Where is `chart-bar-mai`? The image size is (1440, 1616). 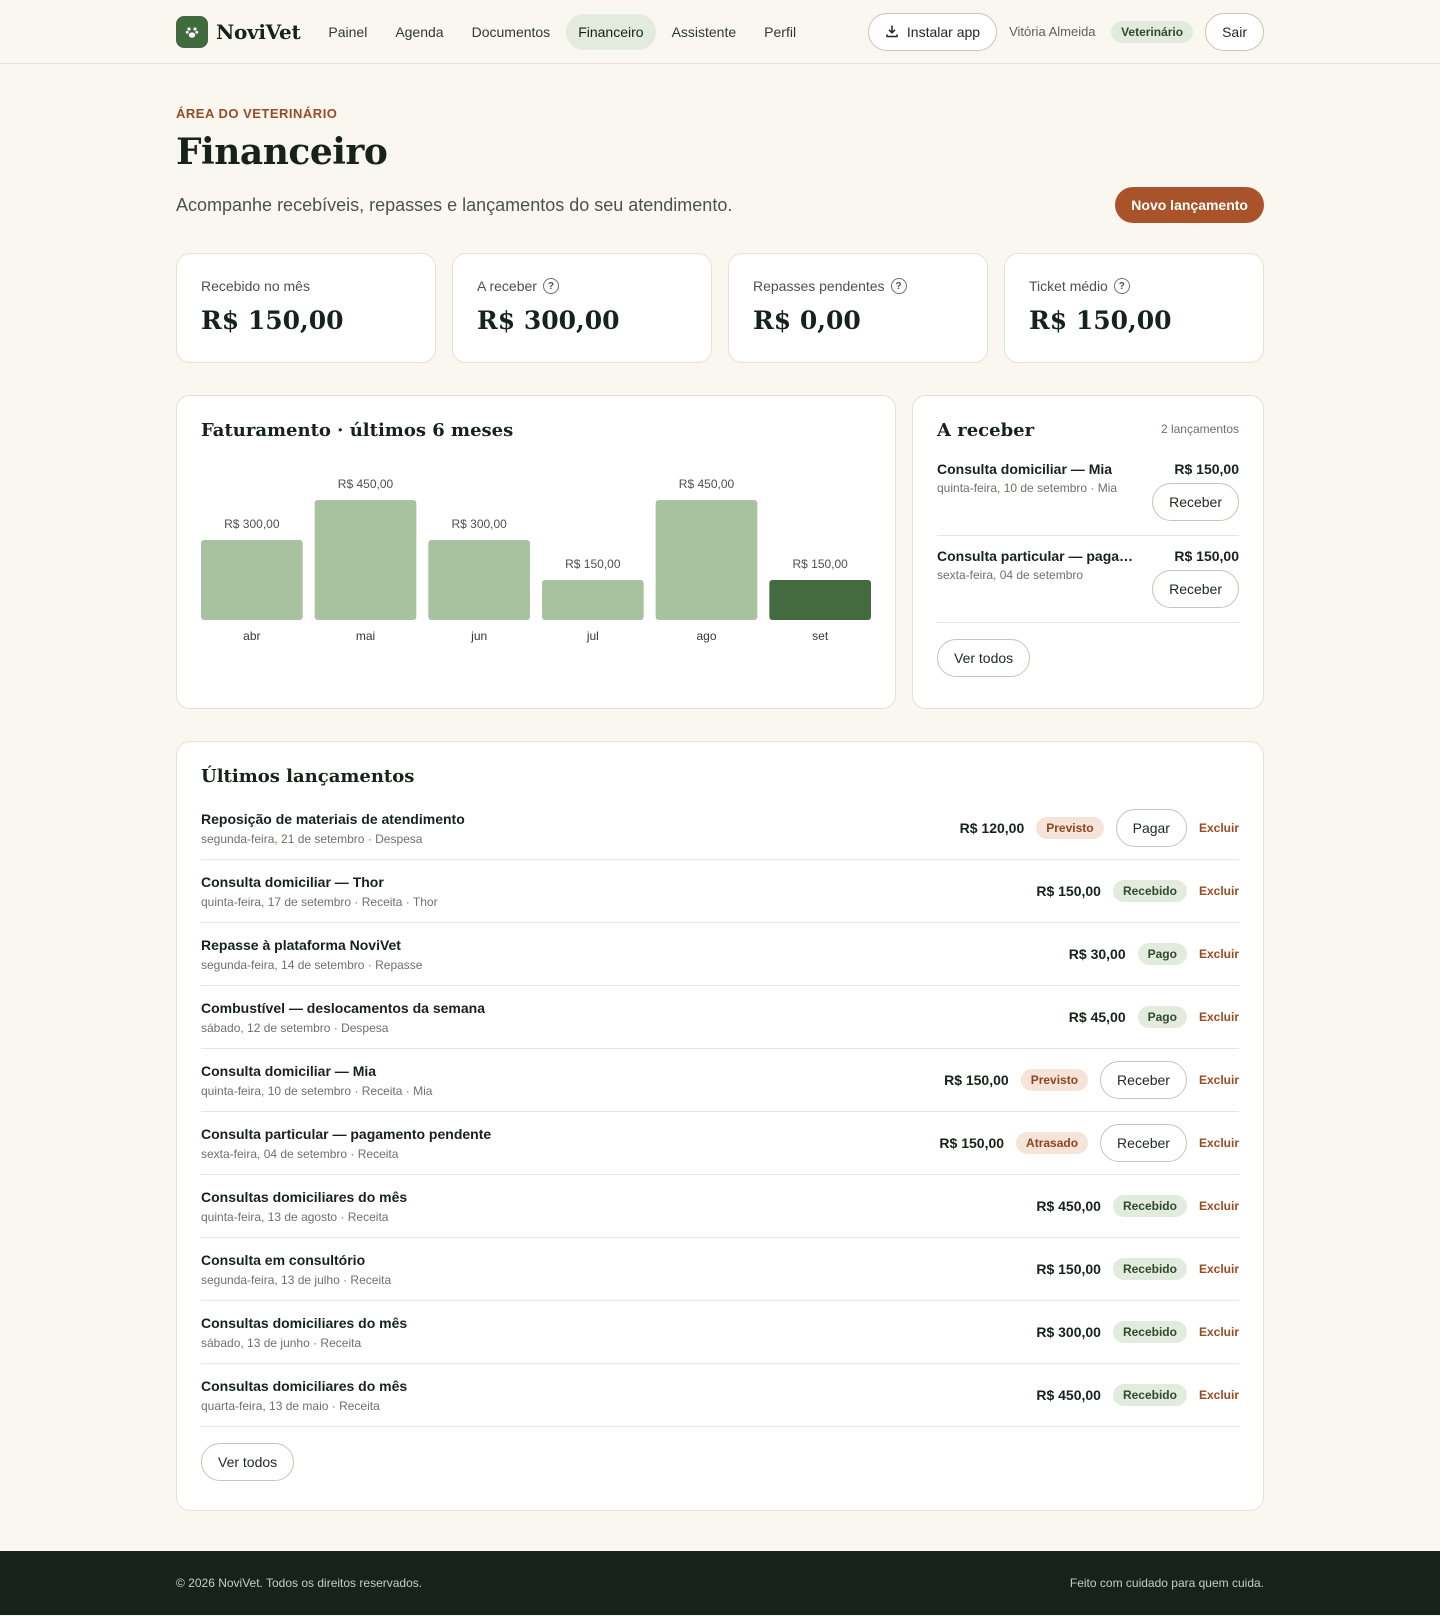
chart-bar-mai is located at coordinates (365, 560).